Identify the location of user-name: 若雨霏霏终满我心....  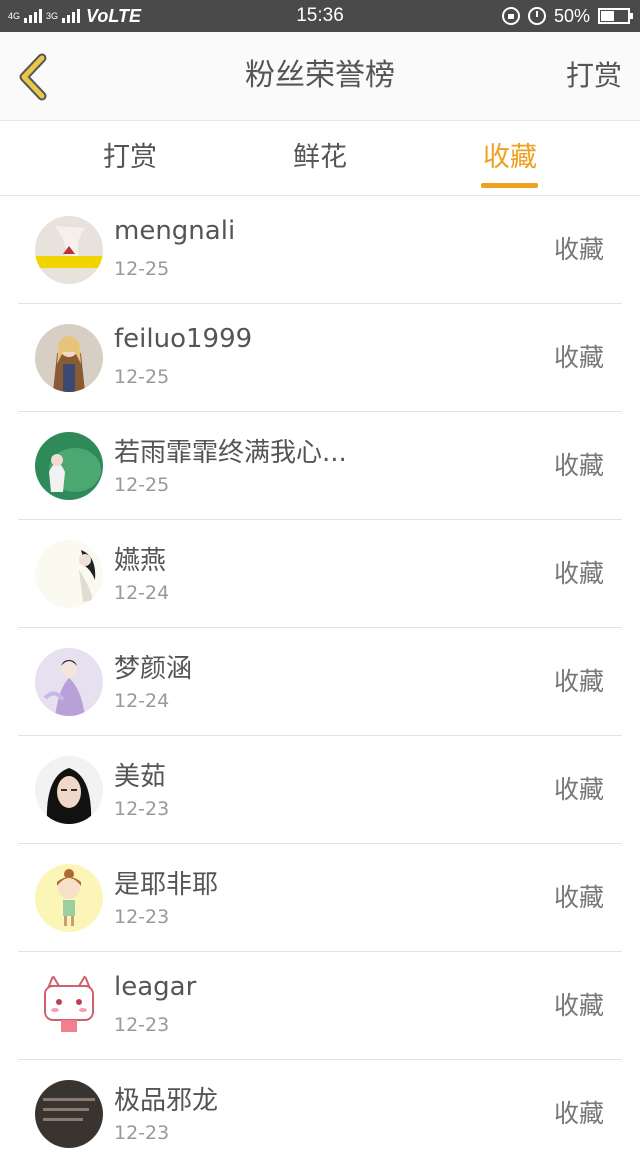
(230, 453).